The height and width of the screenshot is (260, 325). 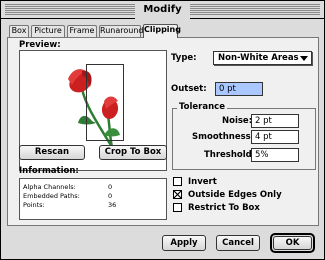 What do you see at coordinates (82, 31) in the screenshot?
I see `tab-frame: Frame` at bounding box center [82, 31].